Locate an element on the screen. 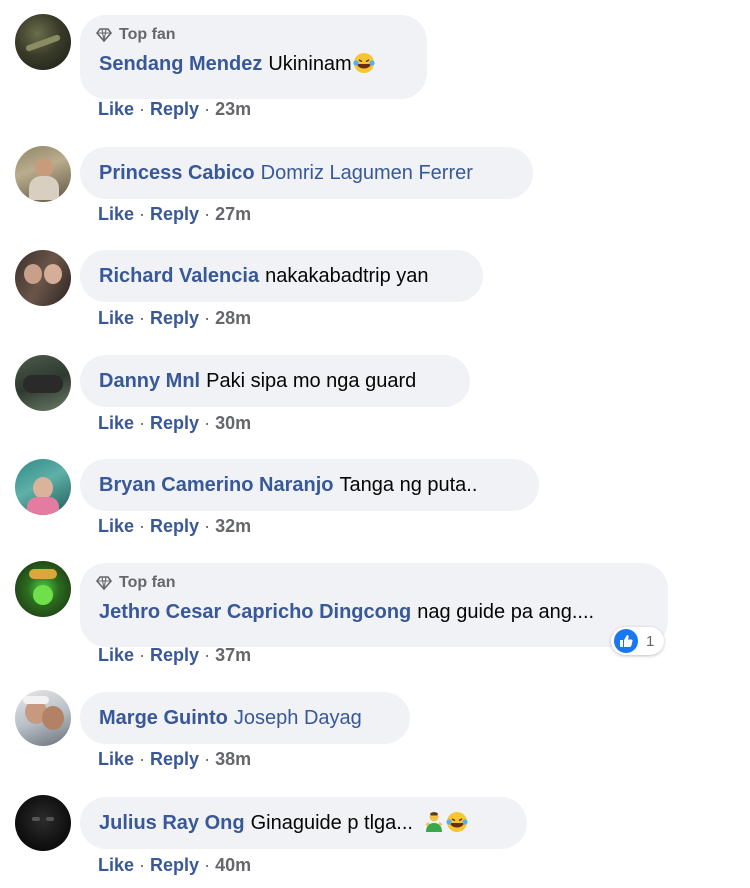 Image resolution: width=750 pixels, height=888 pixels. comment-author: Richard Valencia is located at coordinates (179, 276).